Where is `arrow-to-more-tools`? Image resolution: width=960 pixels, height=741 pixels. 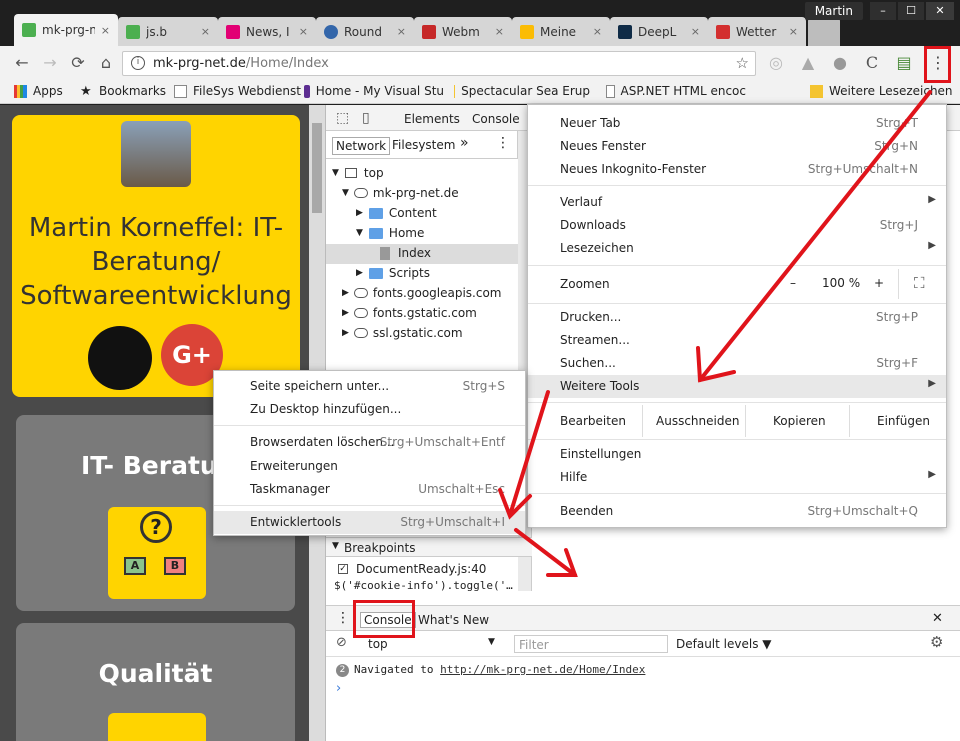 arrow-to-more-tools is located at coordinates (815, 236).